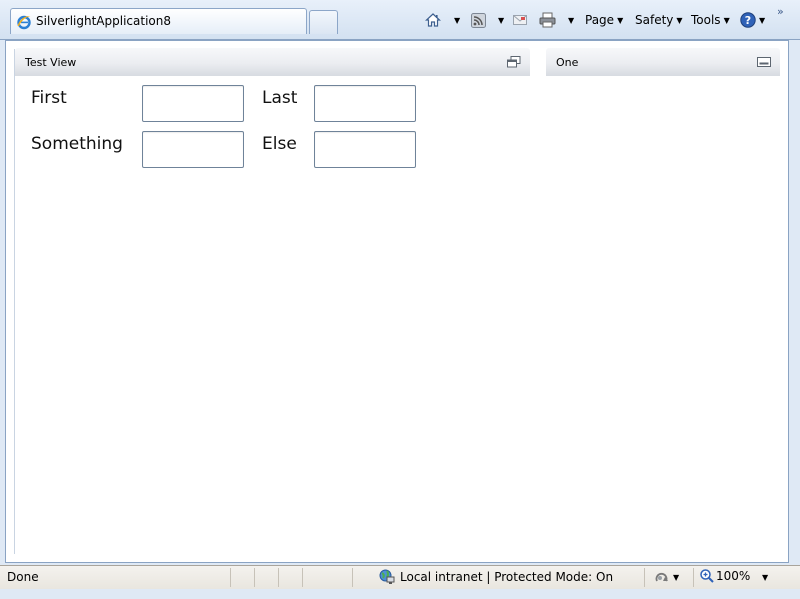  What do you see at coordinates (661, 577) in the screenshot?
I see `protected-mode-icon` at bounding box center [661, 577].